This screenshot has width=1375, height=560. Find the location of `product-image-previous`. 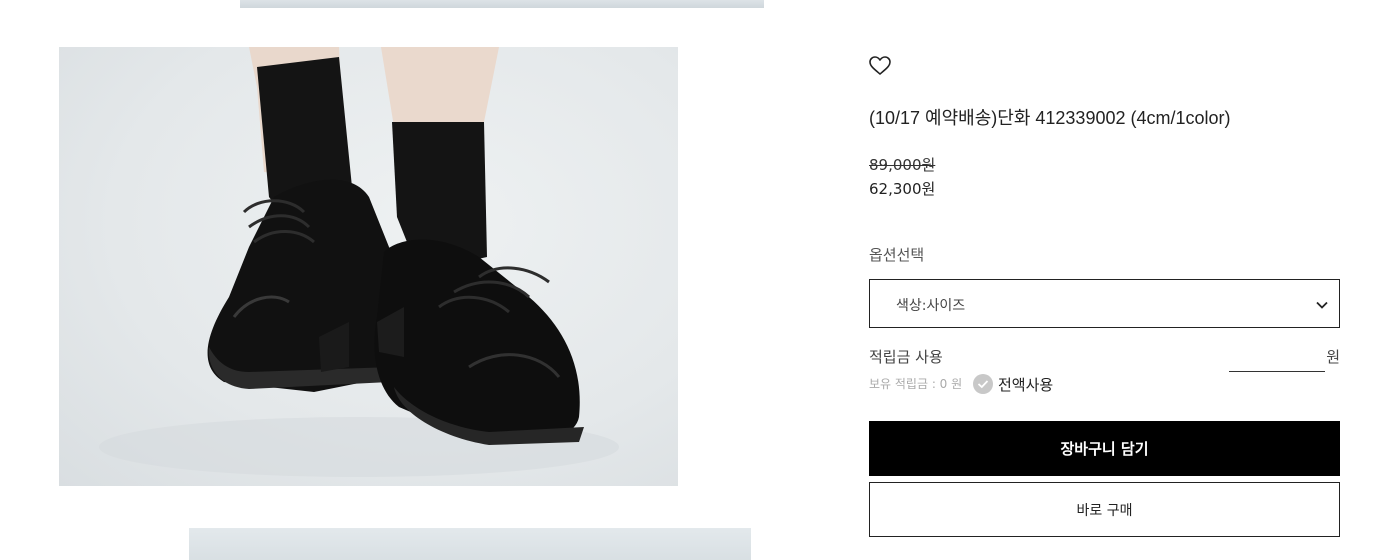

product-image-previous is located at coordinates (502, 4).